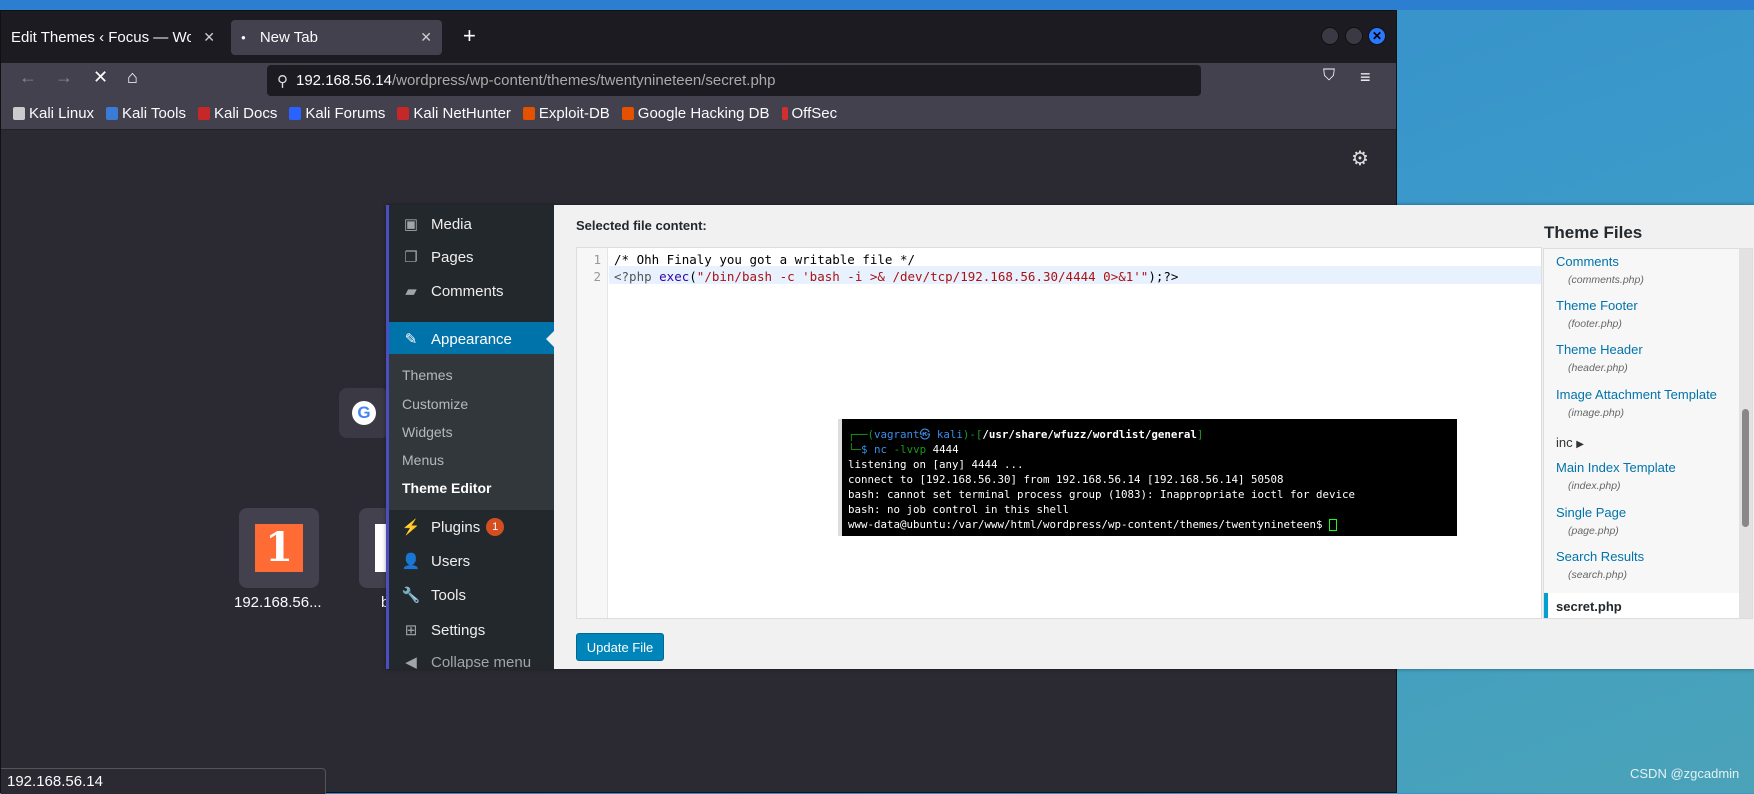 This screenshot has width=1754, height=794. What do you see at coordinates (809, 113) in the screenshot?
I see `bookmark: OffSec` at bounding box center [809, 113].